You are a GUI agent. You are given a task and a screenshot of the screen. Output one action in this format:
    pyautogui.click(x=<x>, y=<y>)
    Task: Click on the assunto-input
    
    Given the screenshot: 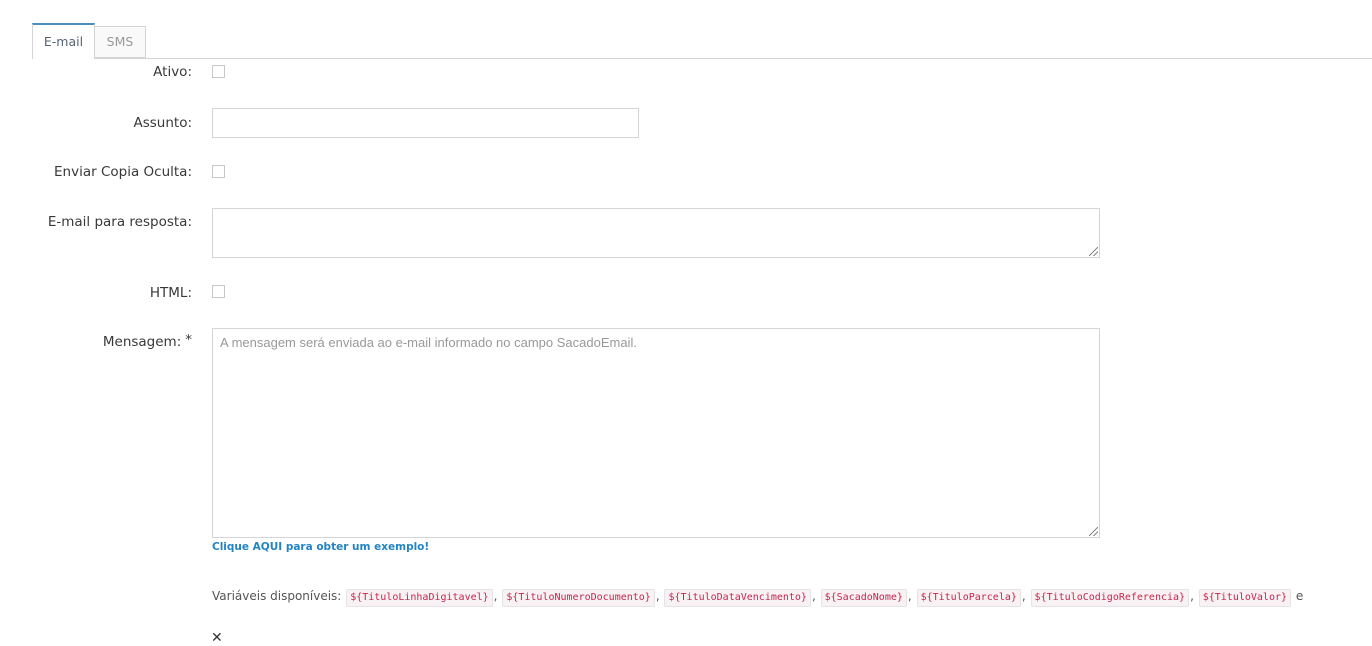 What is the action you would take?
    pyautogui.click(x=425, y=123)
    